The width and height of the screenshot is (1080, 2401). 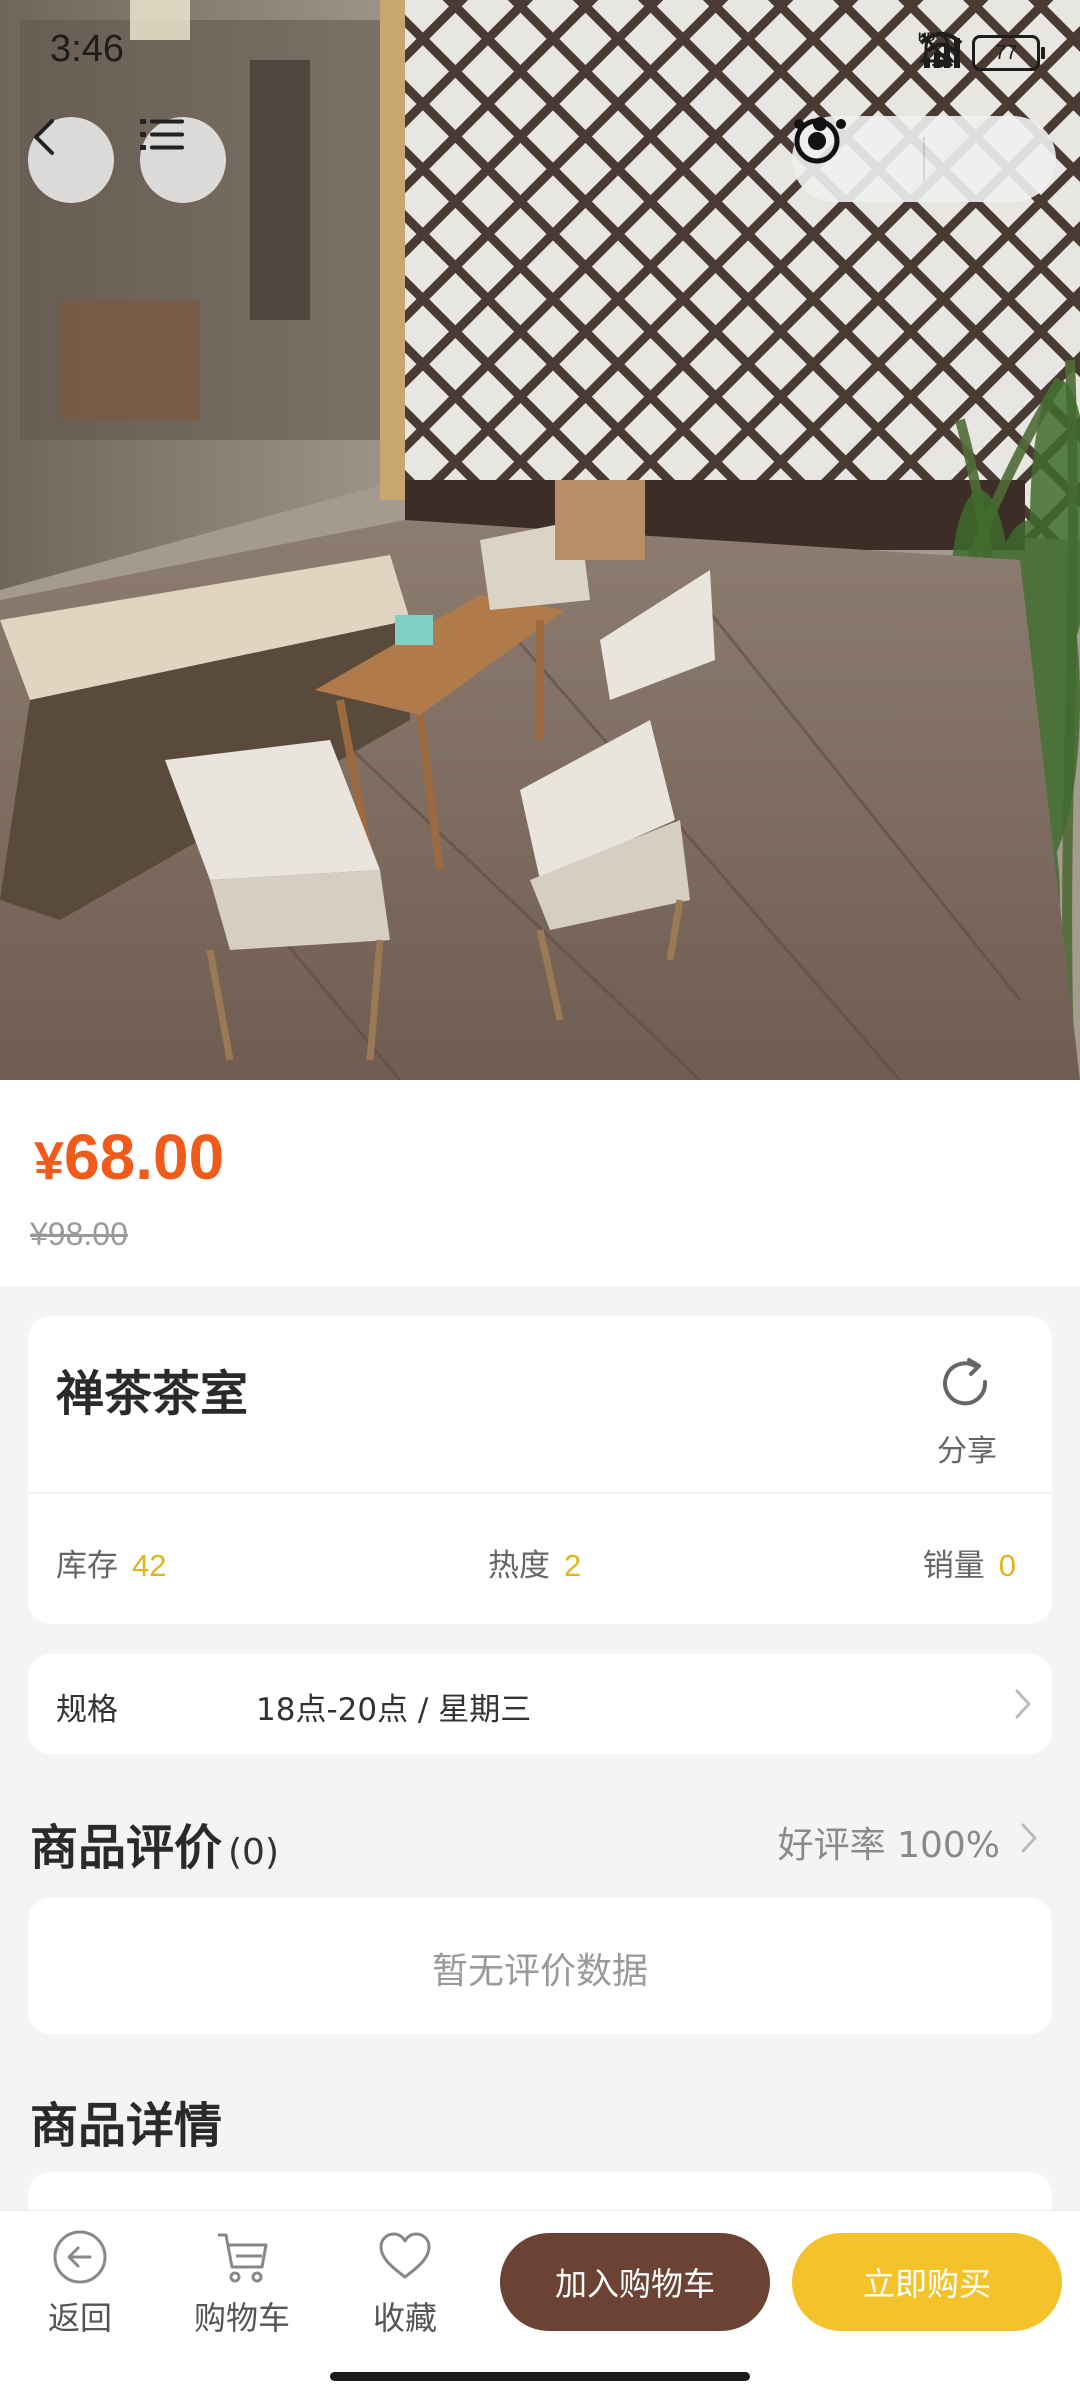 I want to click on price-panel: ¥68.00 ¥98.00, so click(x=540, y=1183).